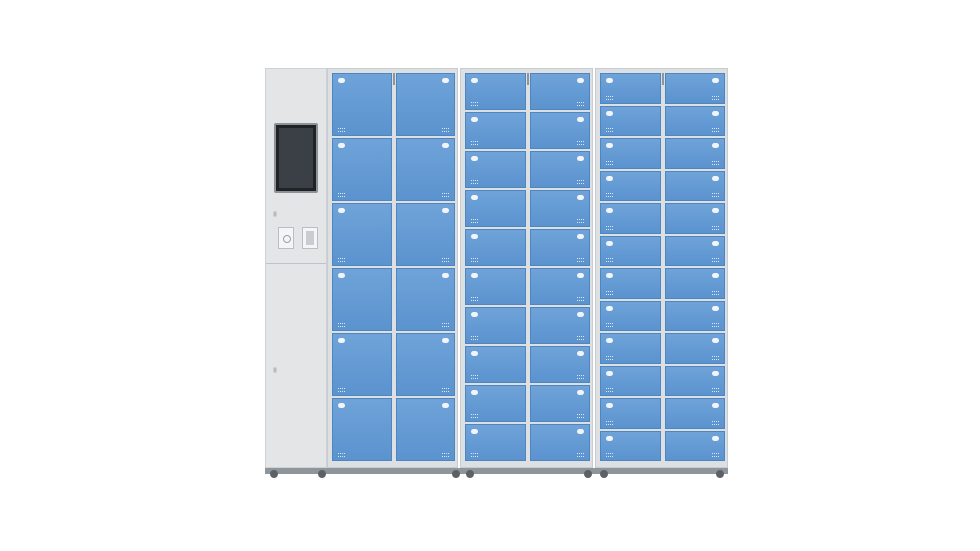 The height and width of the screenshot is (551, 980). I want to click on scanner-icon, so click(310, 238).